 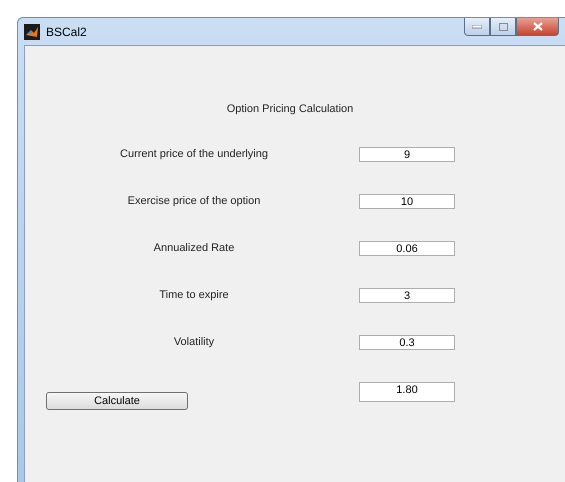 I want to click on field-label: Exercise price of the option, so click(x=194, y=200).